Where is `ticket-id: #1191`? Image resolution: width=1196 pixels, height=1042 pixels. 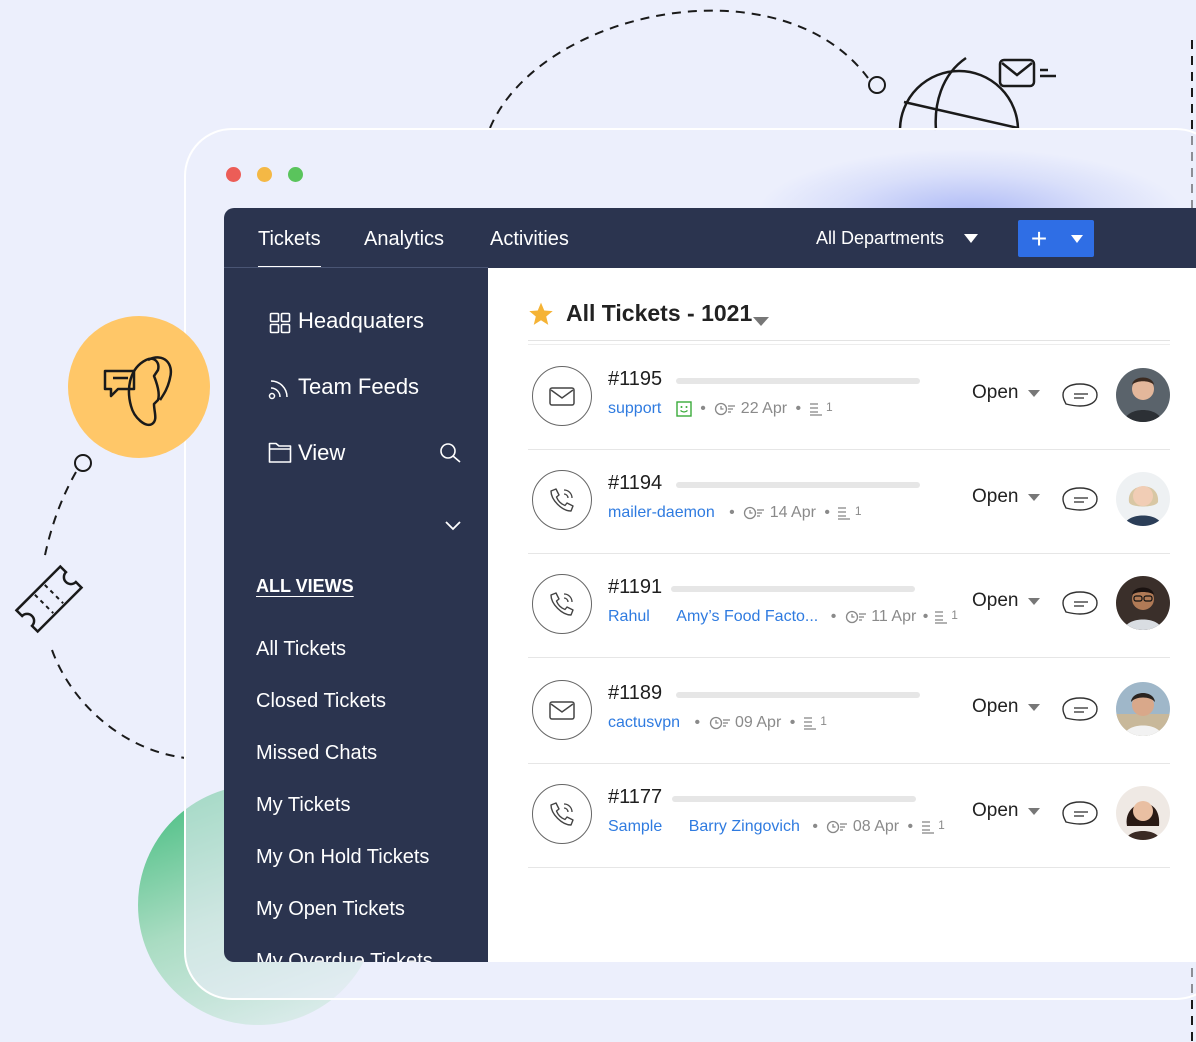 ticket-id: #1191 is located at coordinates (635, 587).